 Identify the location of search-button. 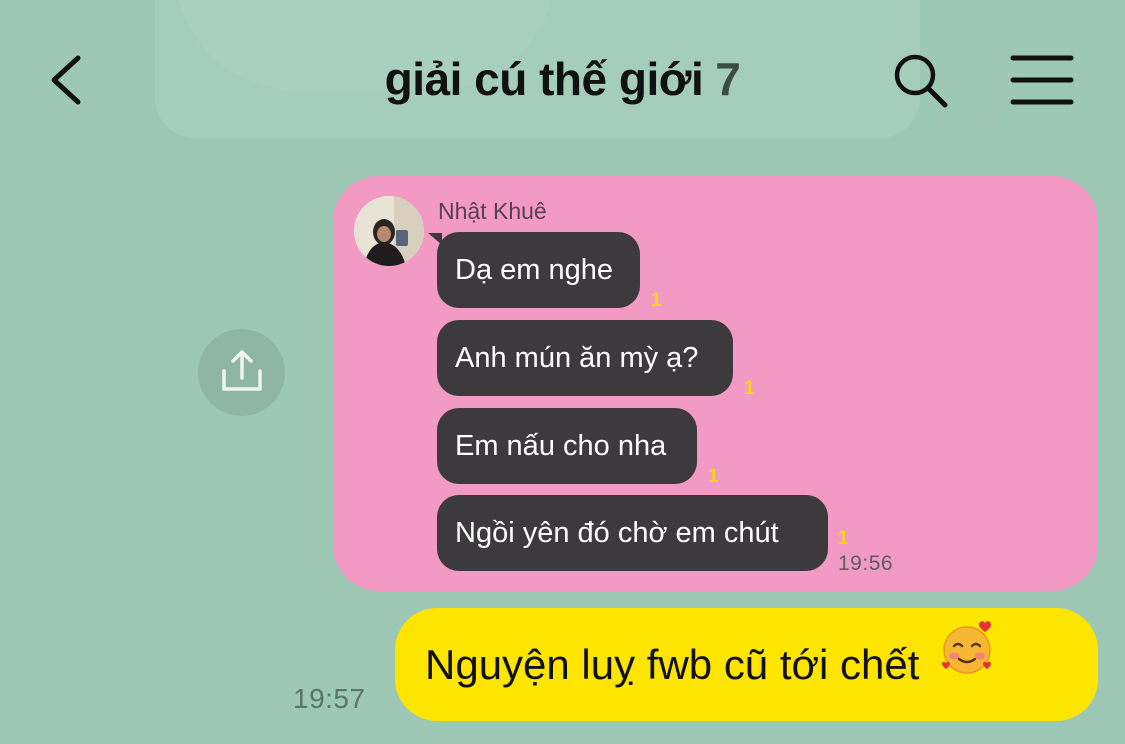
(921, 81).